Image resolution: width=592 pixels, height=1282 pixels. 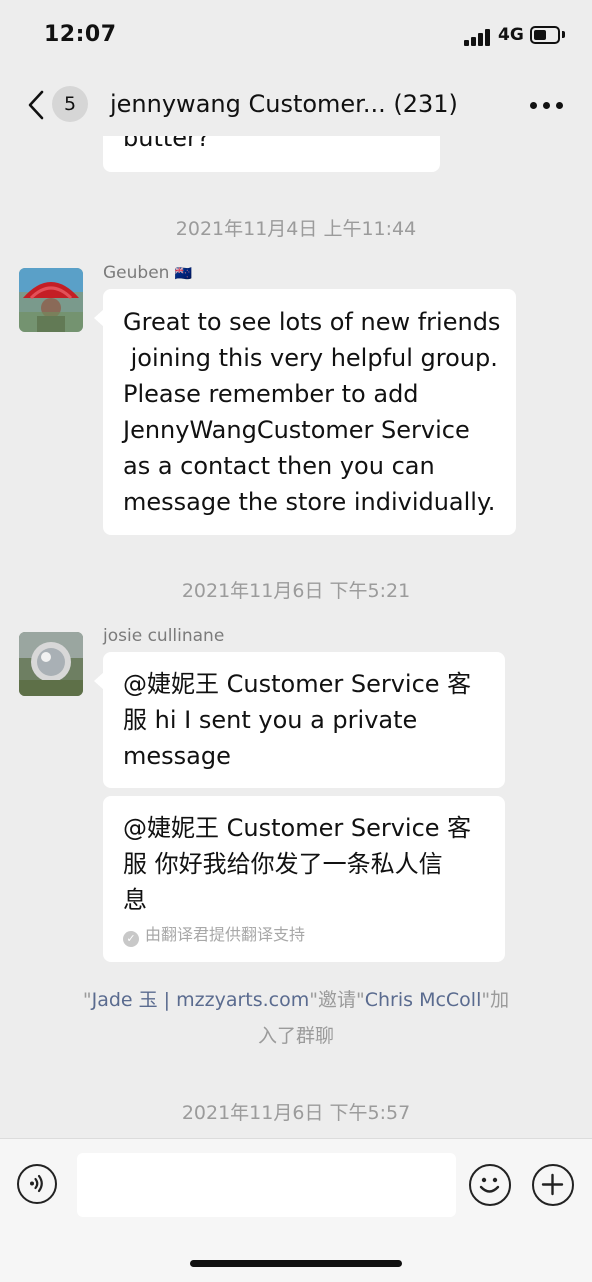 I want to click on system-line-1: "Jade 玉 | mzzyarts.com"邀请"Chris McColl"加, so click(x=296, y=1000).